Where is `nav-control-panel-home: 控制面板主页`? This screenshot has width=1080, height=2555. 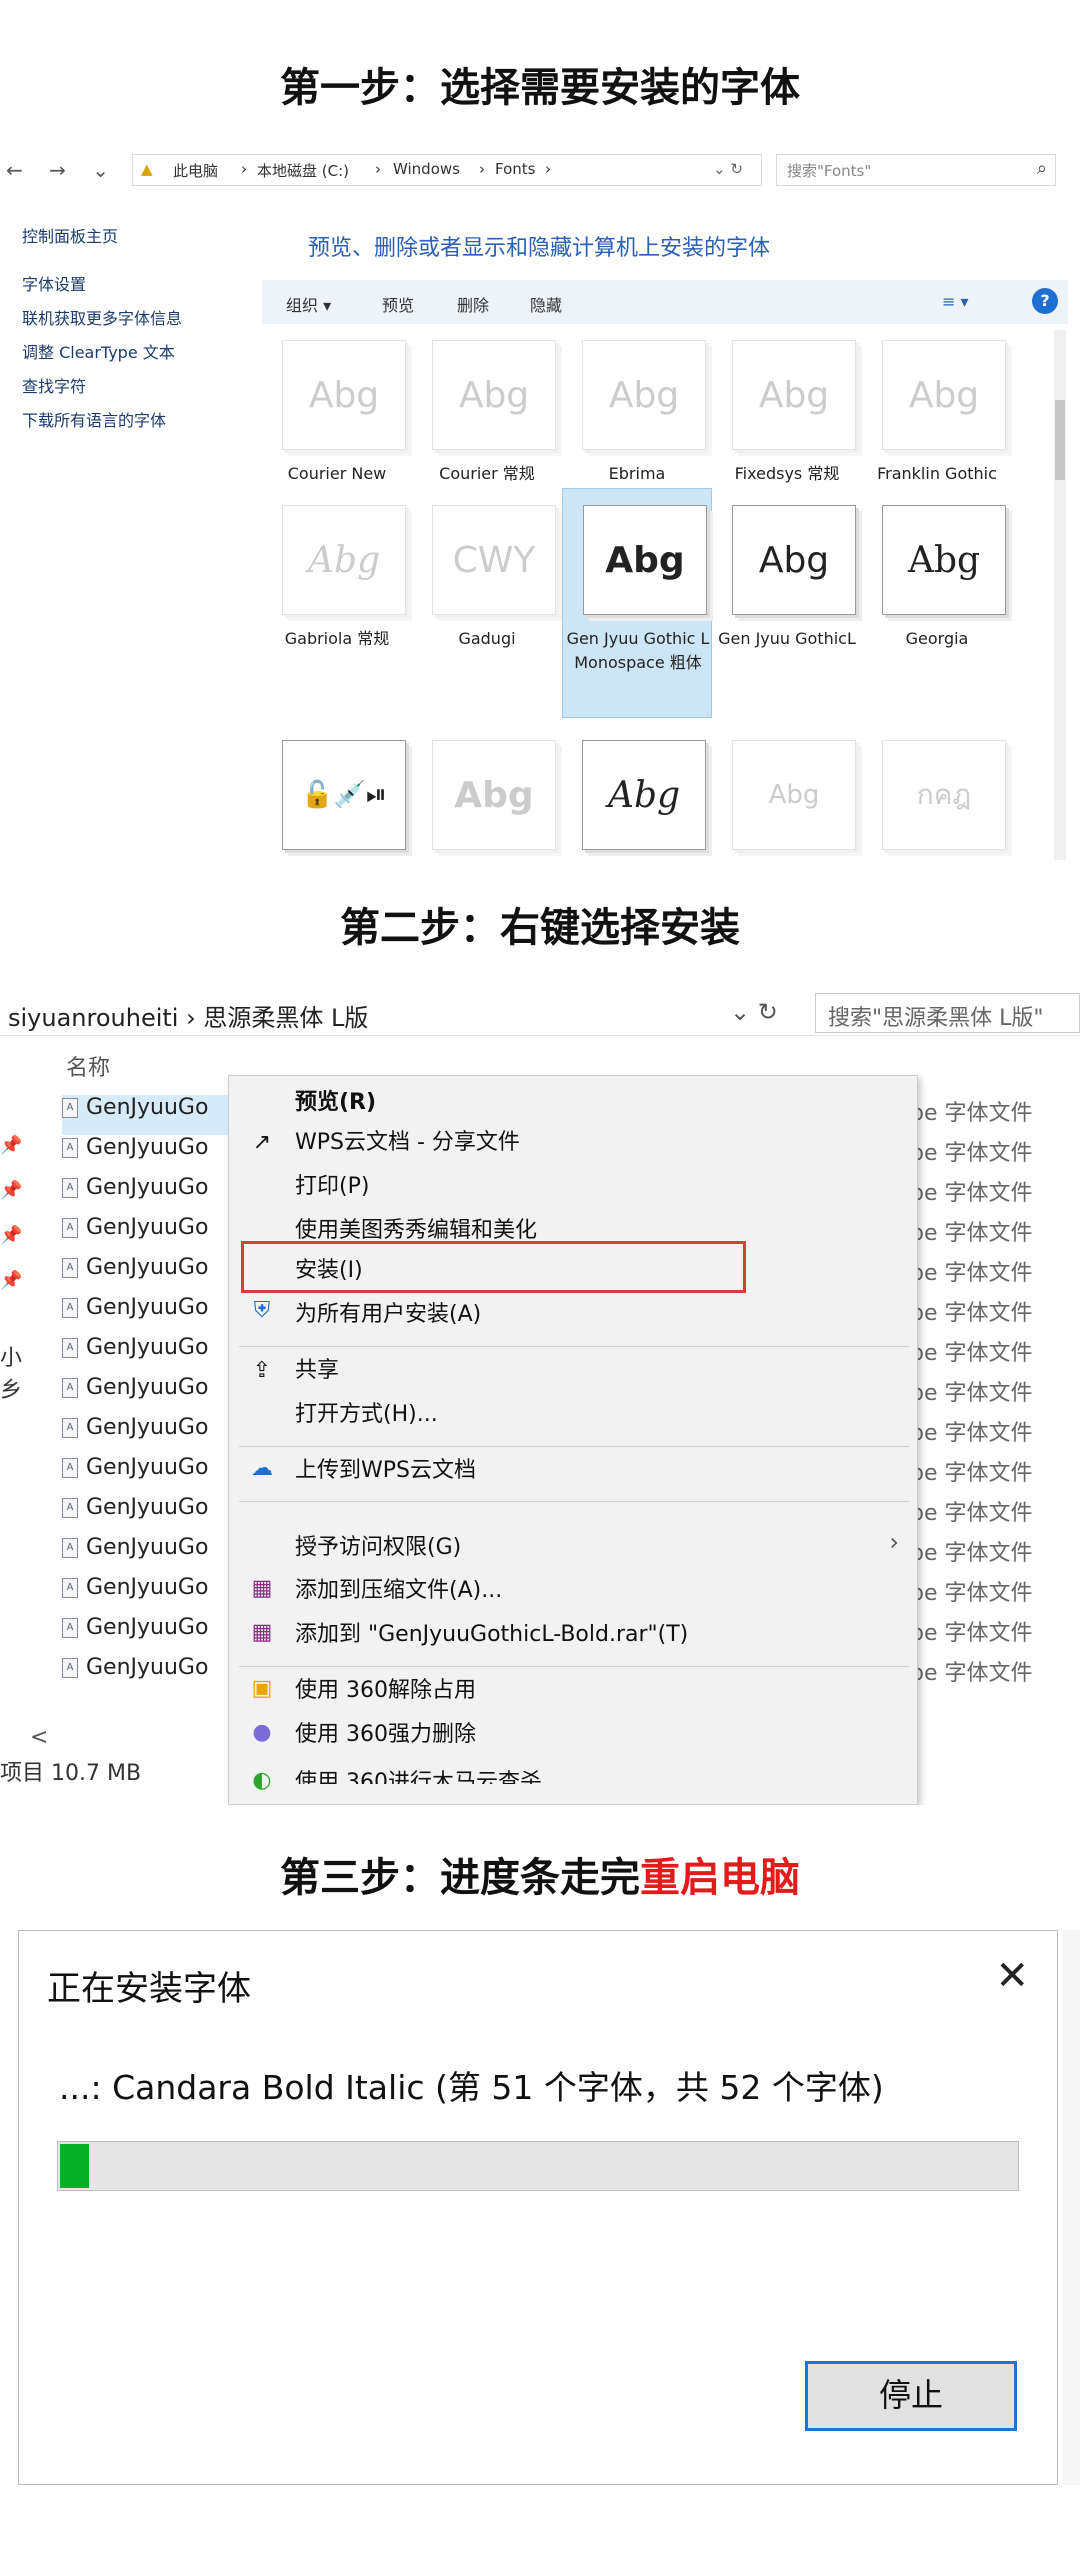
nav-control-panel-home: 控制面板主页 is located at coordinates (102, 237).